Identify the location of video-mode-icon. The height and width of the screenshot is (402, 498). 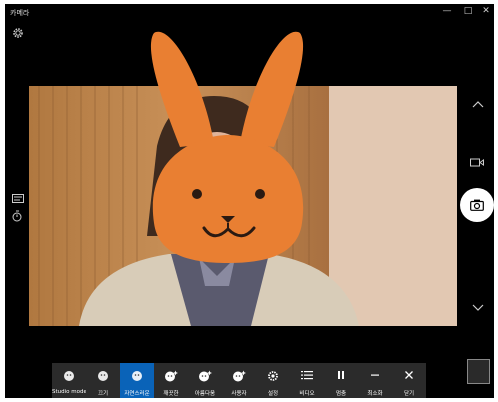
(477, 162).